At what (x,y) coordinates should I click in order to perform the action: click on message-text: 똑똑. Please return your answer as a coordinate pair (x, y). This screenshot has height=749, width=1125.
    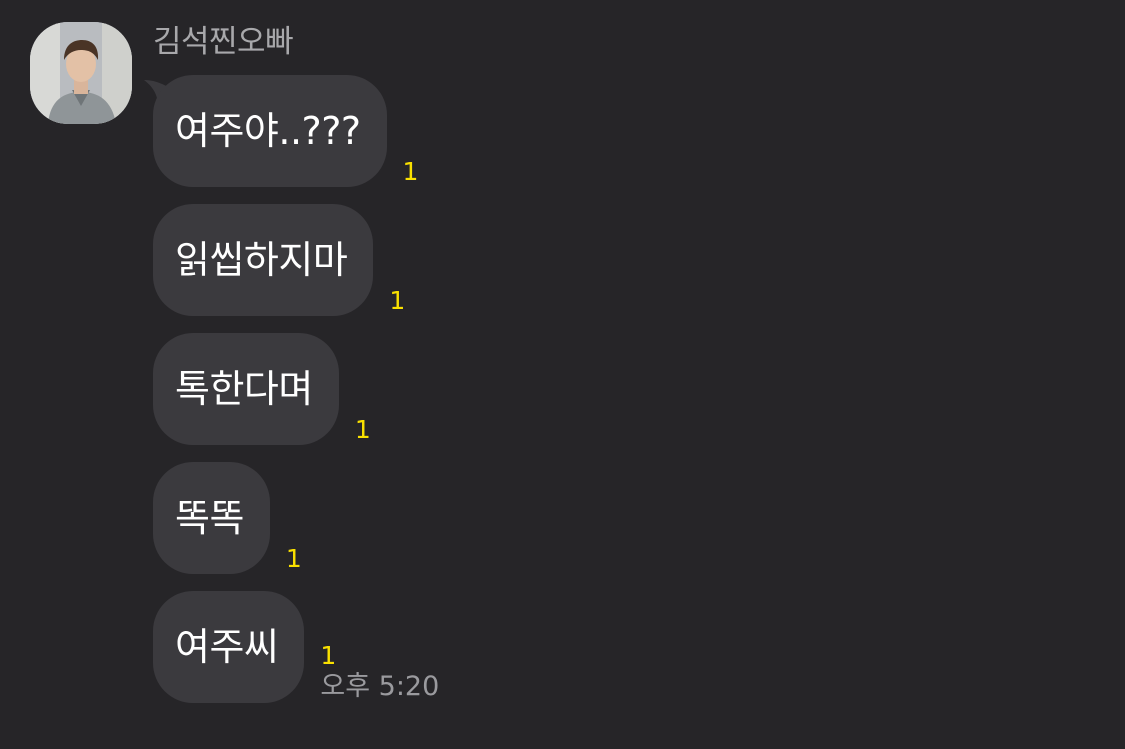
    Looking at the image, I should click on (209, 518).